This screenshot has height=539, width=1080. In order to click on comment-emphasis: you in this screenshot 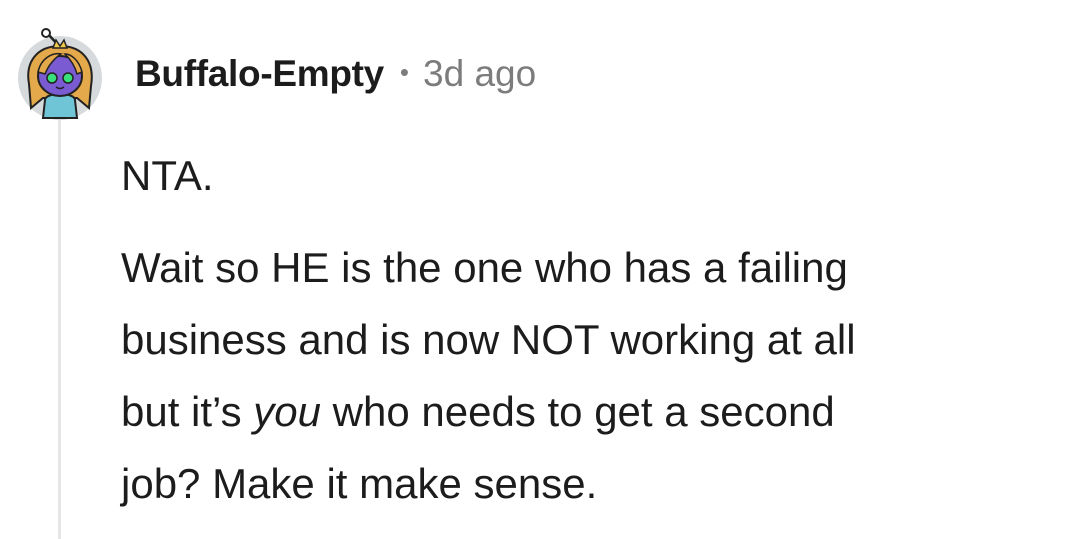, I will do `click(287, 411)`.